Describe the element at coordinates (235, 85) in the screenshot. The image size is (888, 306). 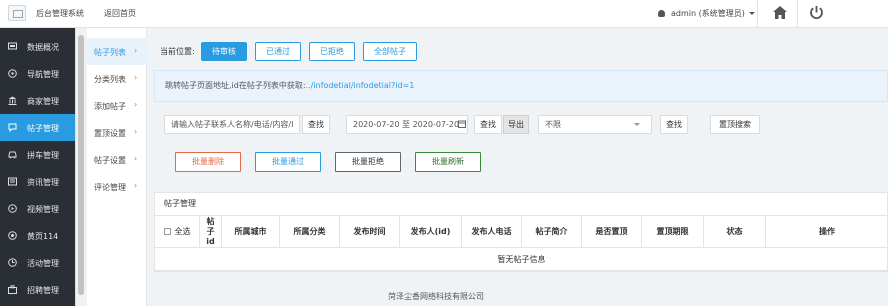
I see `info-label: 跳转帖子页面地址,id在帖子列表中获取:` at that location.